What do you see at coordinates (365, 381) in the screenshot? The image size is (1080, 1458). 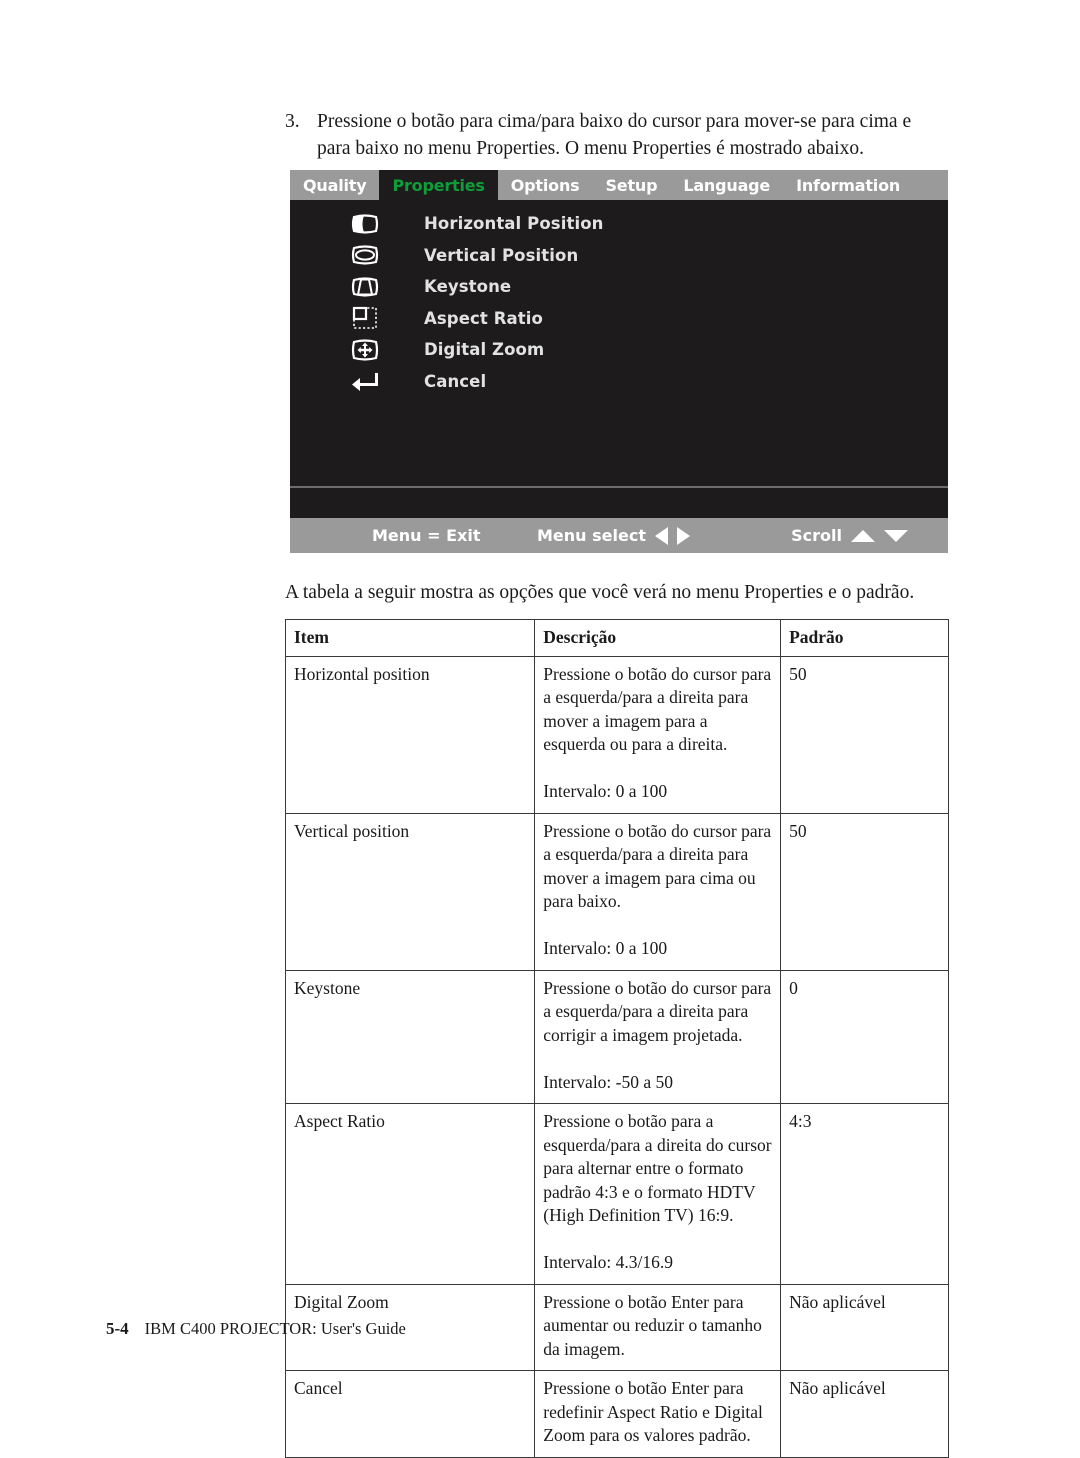 I see `enter-return-icon` at bounding box center [365, 381].